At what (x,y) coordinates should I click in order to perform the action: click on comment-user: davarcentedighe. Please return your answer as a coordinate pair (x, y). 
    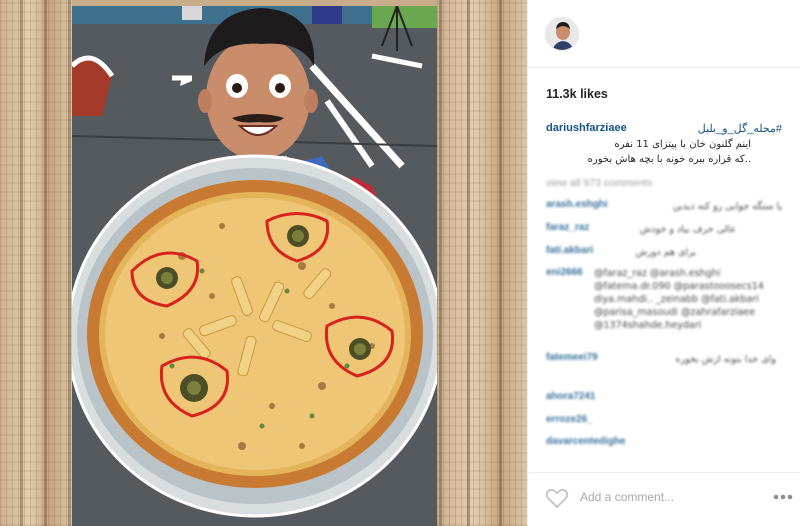
    Looking at the image, I should click on (585, 441).